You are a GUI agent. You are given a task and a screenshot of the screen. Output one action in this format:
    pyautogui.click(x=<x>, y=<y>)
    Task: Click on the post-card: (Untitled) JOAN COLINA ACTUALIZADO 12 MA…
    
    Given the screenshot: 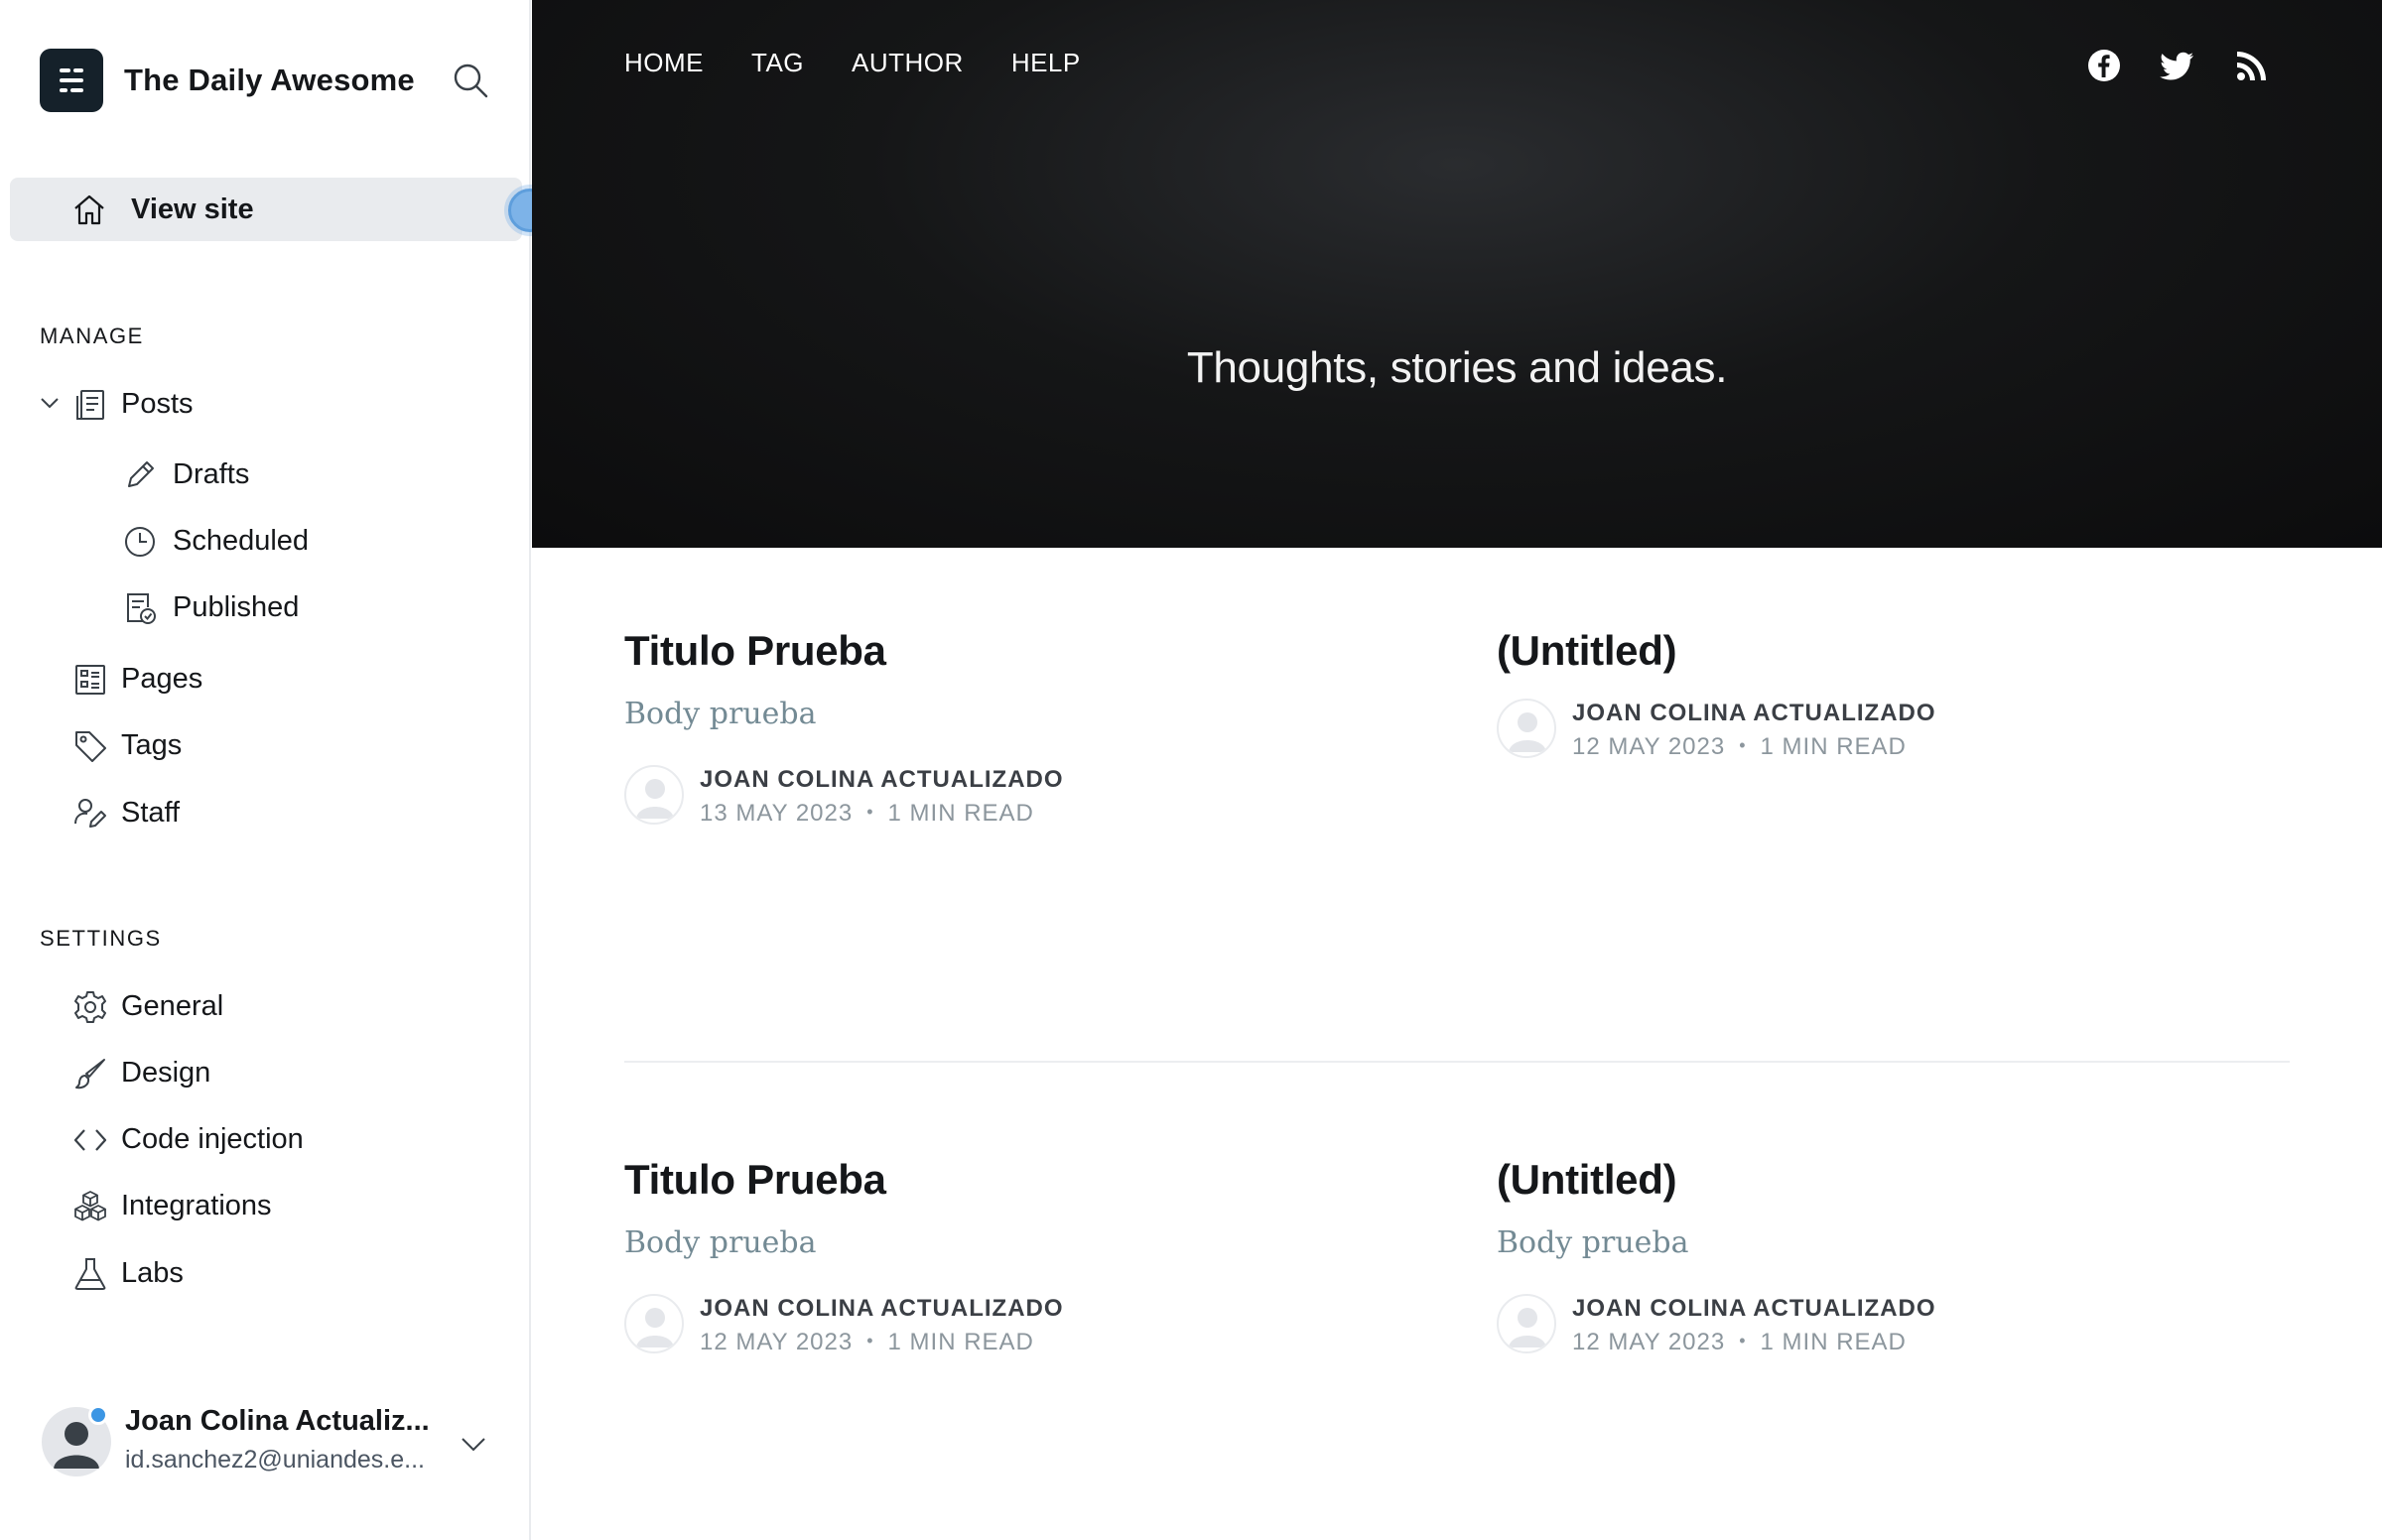 What is the action you would take?
    pyautogui.click(x=1894, y=693)
    